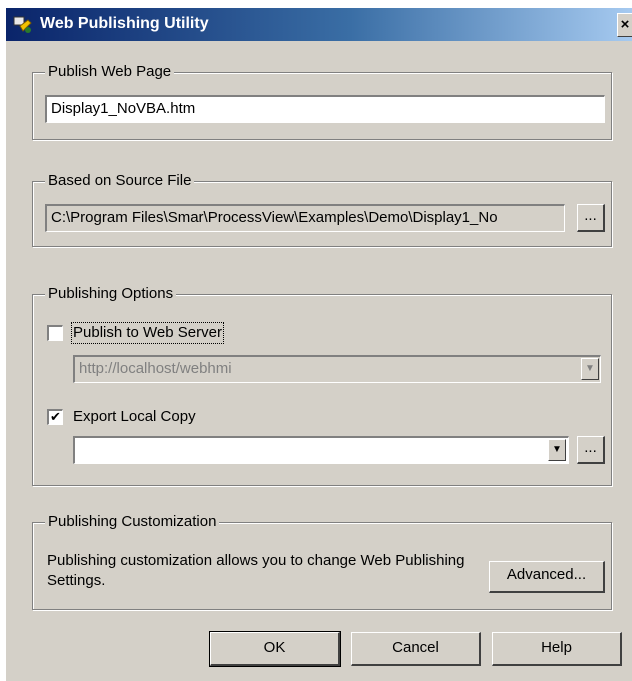  Describe the element at coordinates (55, 417) in the screenshot. I see `export-local-copy-checkbox: ✔` at that location.